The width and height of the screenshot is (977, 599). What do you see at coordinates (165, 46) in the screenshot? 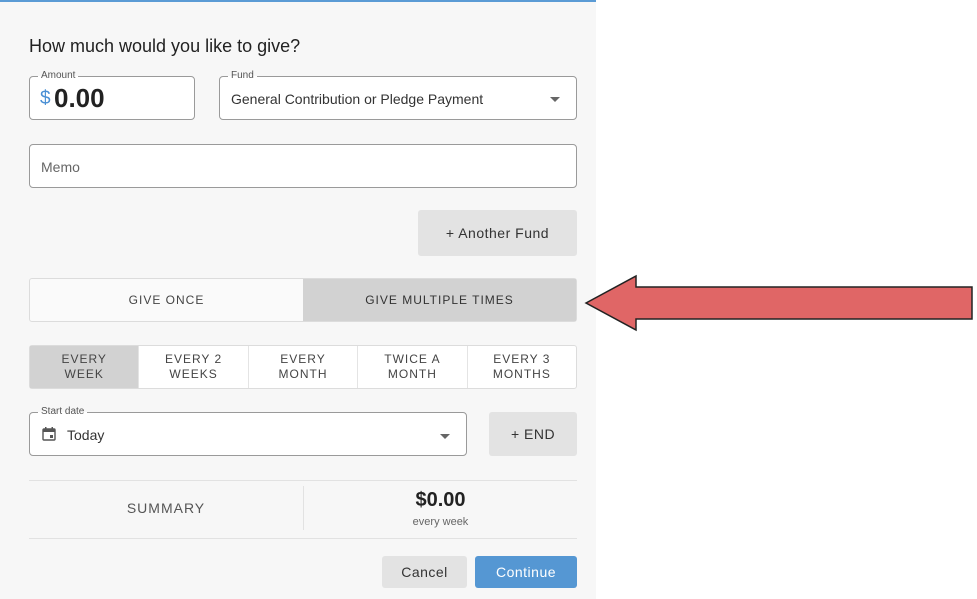
I see `page-title: How much would you like to give?` at bounding box center [165, 46].